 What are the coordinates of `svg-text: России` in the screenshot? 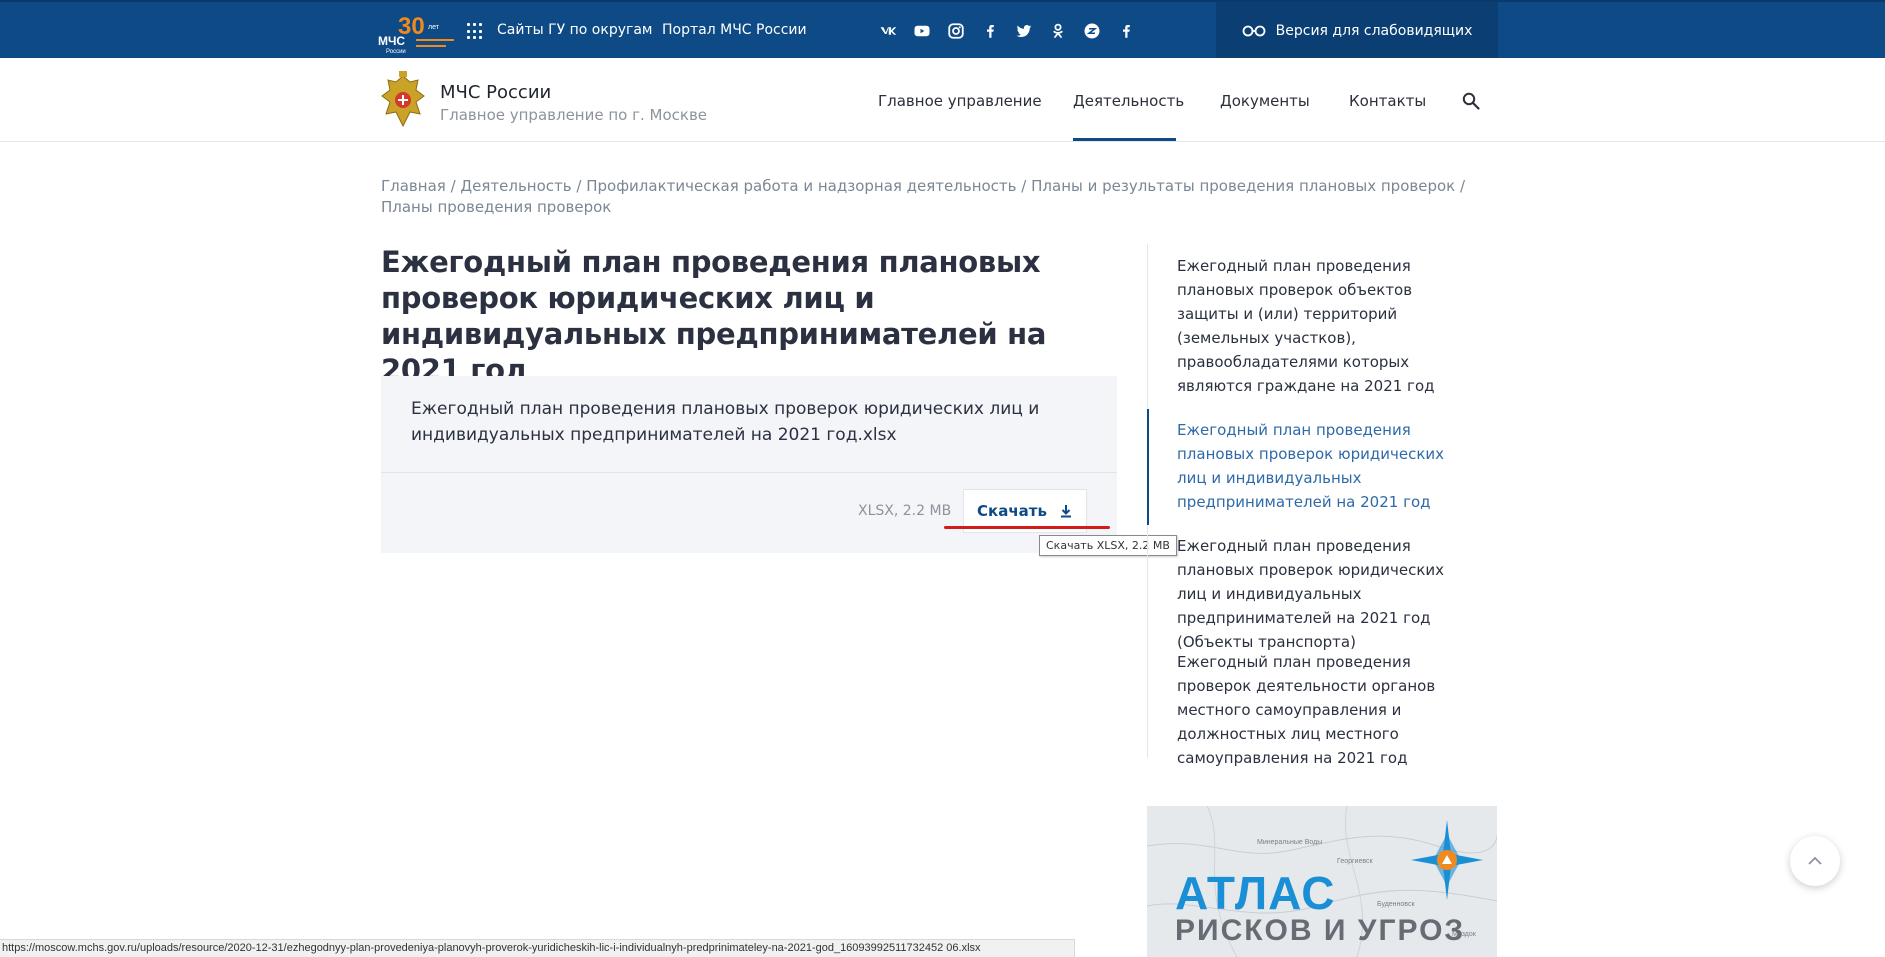 It's located at (396, 51).